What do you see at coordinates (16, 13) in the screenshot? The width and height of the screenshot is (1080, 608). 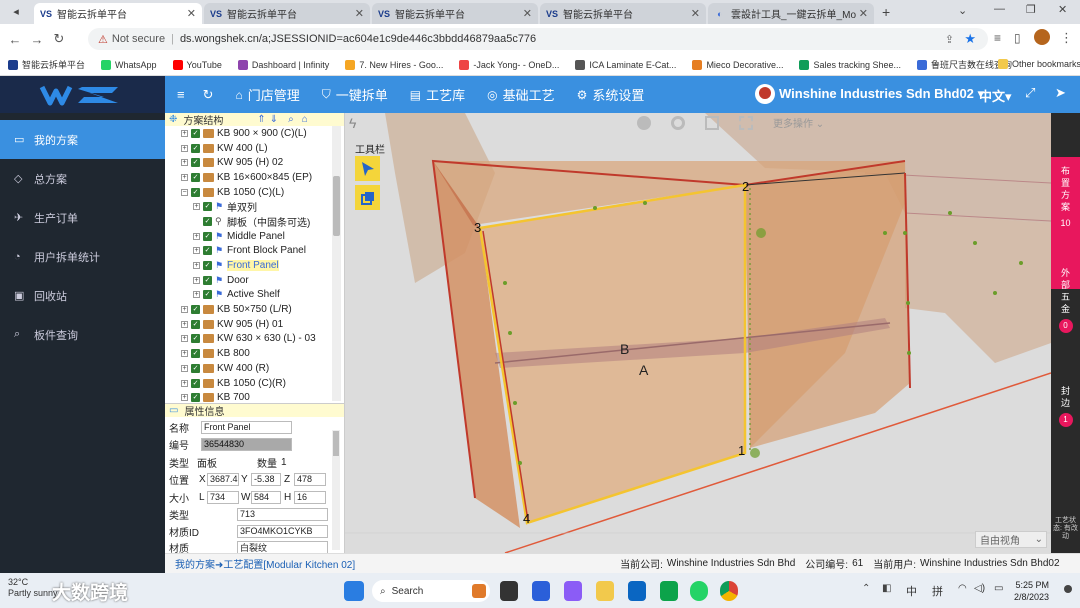 I see `tab-search-icon: ◂` at bounding box center [16, 13].